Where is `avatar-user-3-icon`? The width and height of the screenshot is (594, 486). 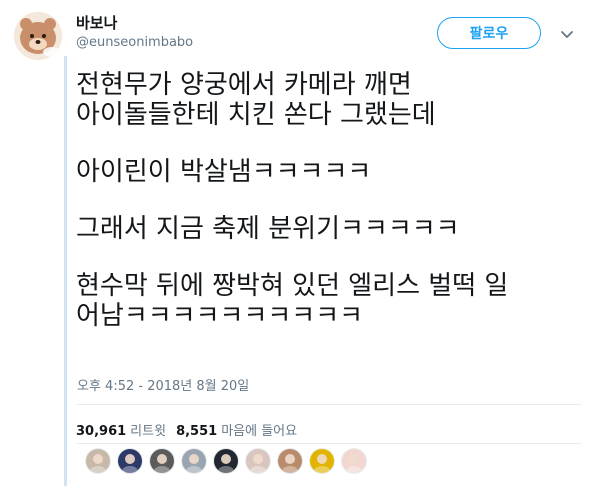 avatar-user-3-icon is located at coordinates (162, 461).